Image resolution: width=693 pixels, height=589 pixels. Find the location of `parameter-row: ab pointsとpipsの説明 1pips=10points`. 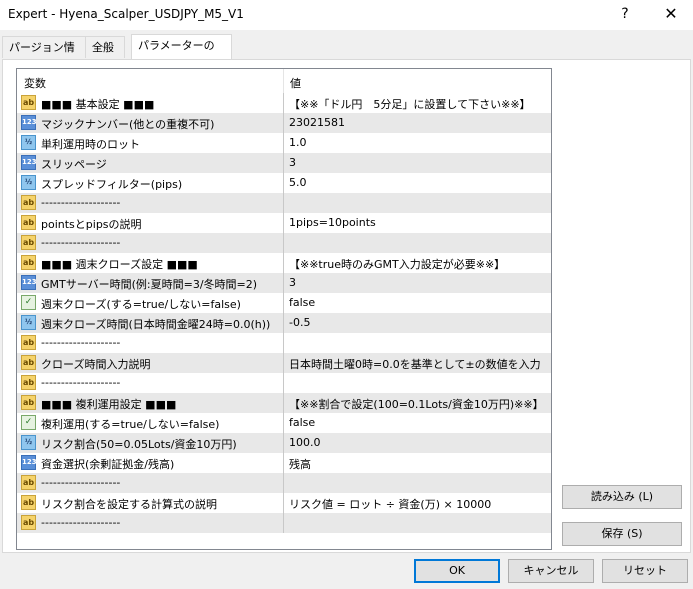

parameter-row: ab pointsとpipsの説明 1pips=10points is located at coordinates (284, 223).